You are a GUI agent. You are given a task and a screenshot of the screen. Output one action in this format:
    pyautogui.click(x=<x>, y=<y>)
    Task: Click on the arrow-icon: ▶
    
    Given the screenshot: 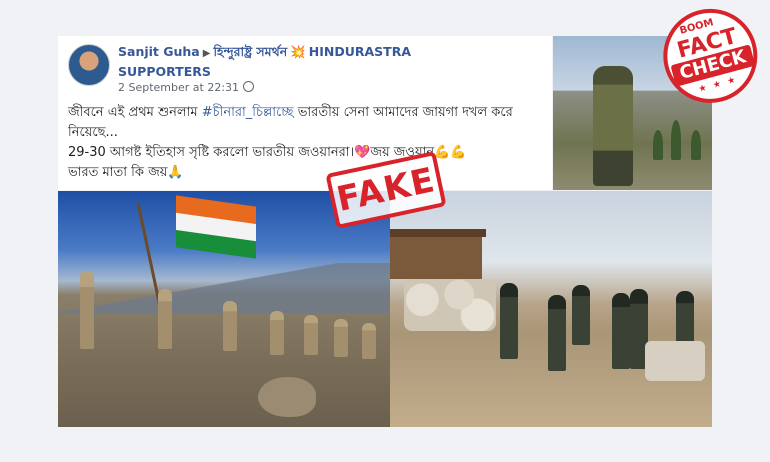 What is the action you would take?
    pyautogui.click(x=206, y=53)
    